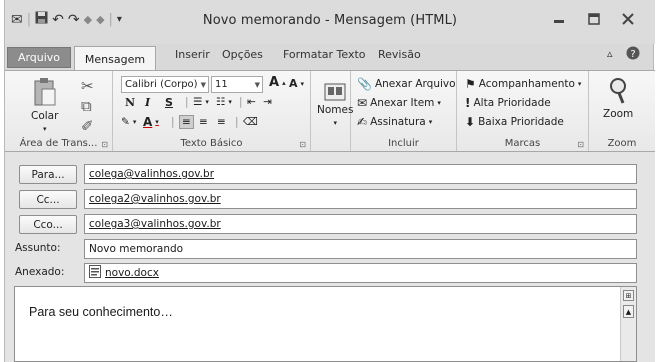 This screenshot has width=657, height=362. Describe the element at coordinates (470, 84) in the screenshot. I see `flag-icon: ⚑` at that location.